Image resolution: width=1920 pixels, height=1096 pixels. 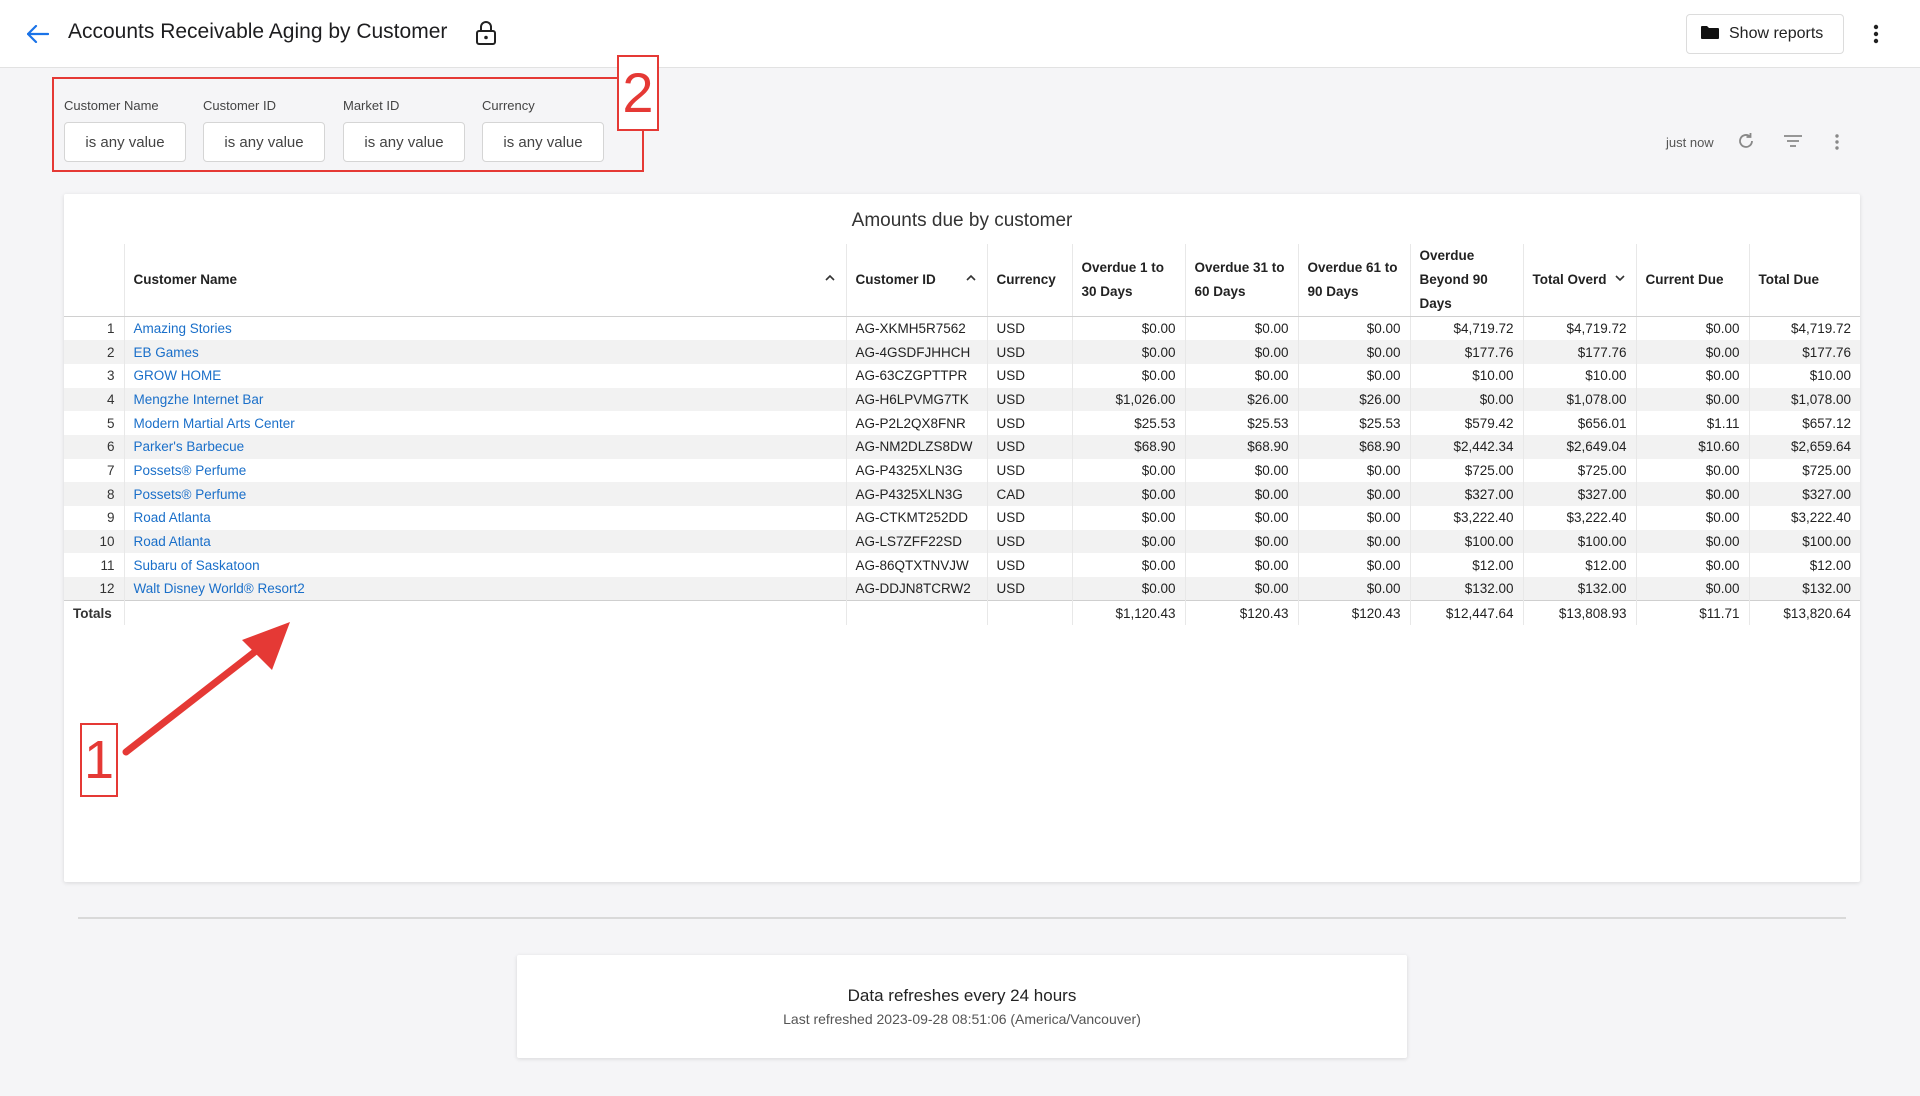 What do you see at coordinates (508, 105) in the screenshot?
I see `filter-label: Currency` at bounding box center [508, 105].